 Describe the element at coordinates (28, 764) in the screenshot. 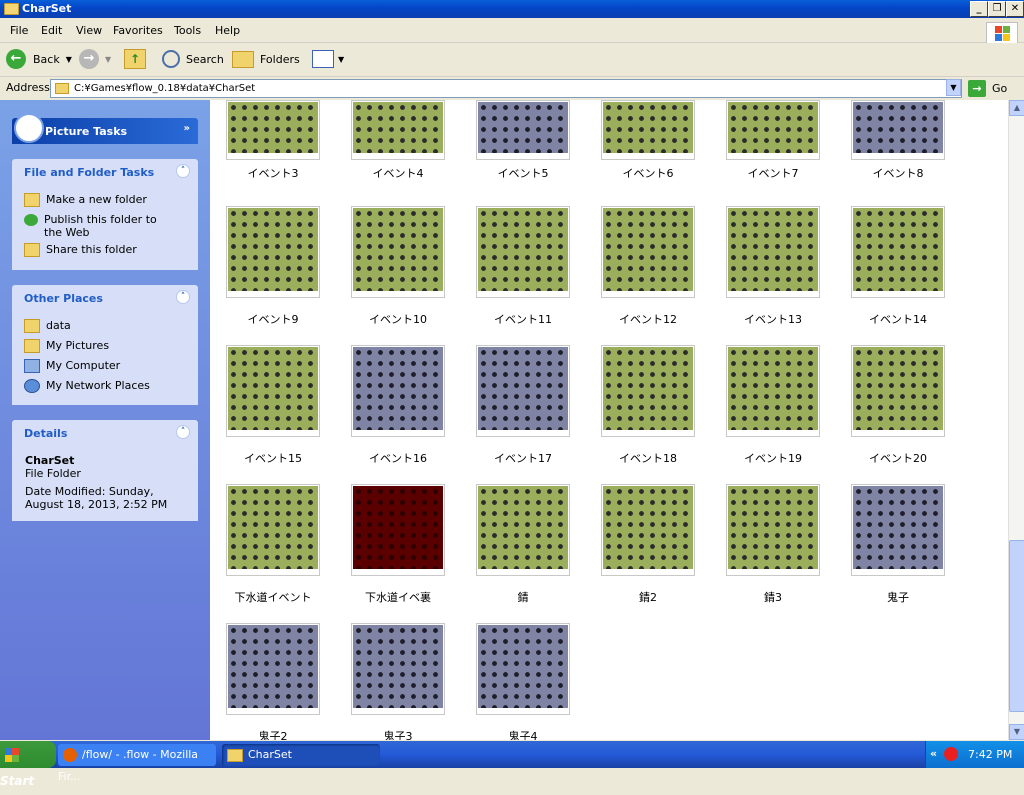

I see `start-button: Start` at that location.